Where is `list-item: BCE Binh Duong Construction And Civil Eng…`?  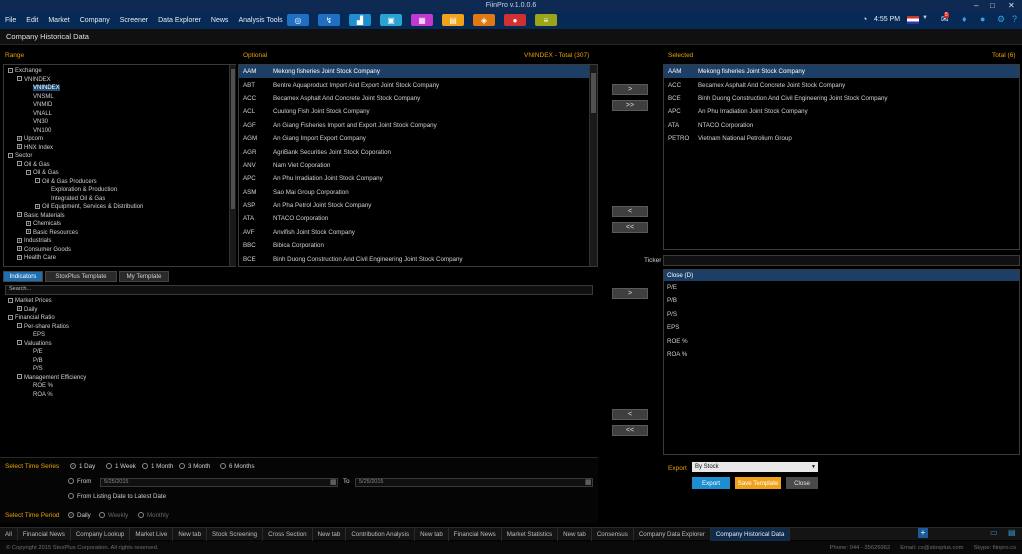 list-item: BCE Binh Duong Construction And Civil Eng… is located at coordinates (841, 98).